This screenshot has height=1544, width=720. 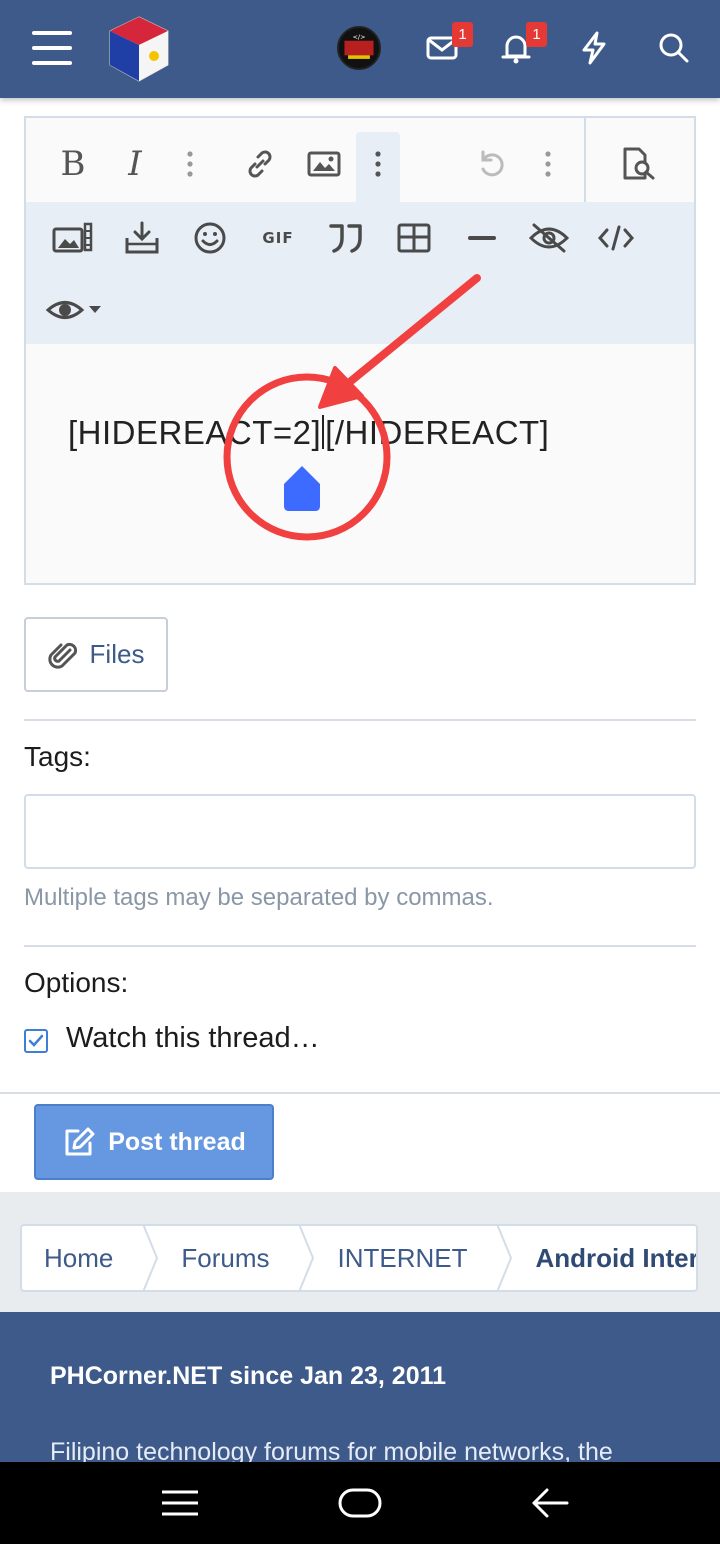 I want to click on editor-toolbar-secondary: GIF, so click(x=360, y=273).